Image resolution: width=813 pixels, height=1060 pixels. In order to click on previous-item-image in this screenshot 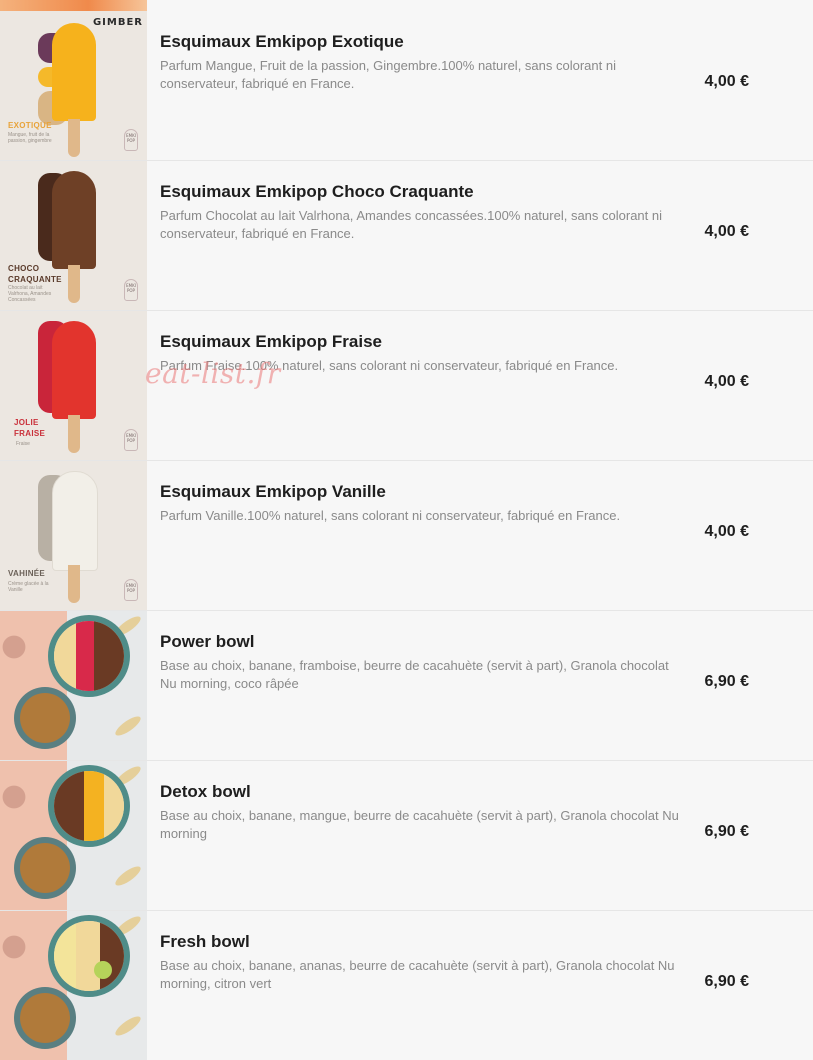, I will do `click(73, 5)`.